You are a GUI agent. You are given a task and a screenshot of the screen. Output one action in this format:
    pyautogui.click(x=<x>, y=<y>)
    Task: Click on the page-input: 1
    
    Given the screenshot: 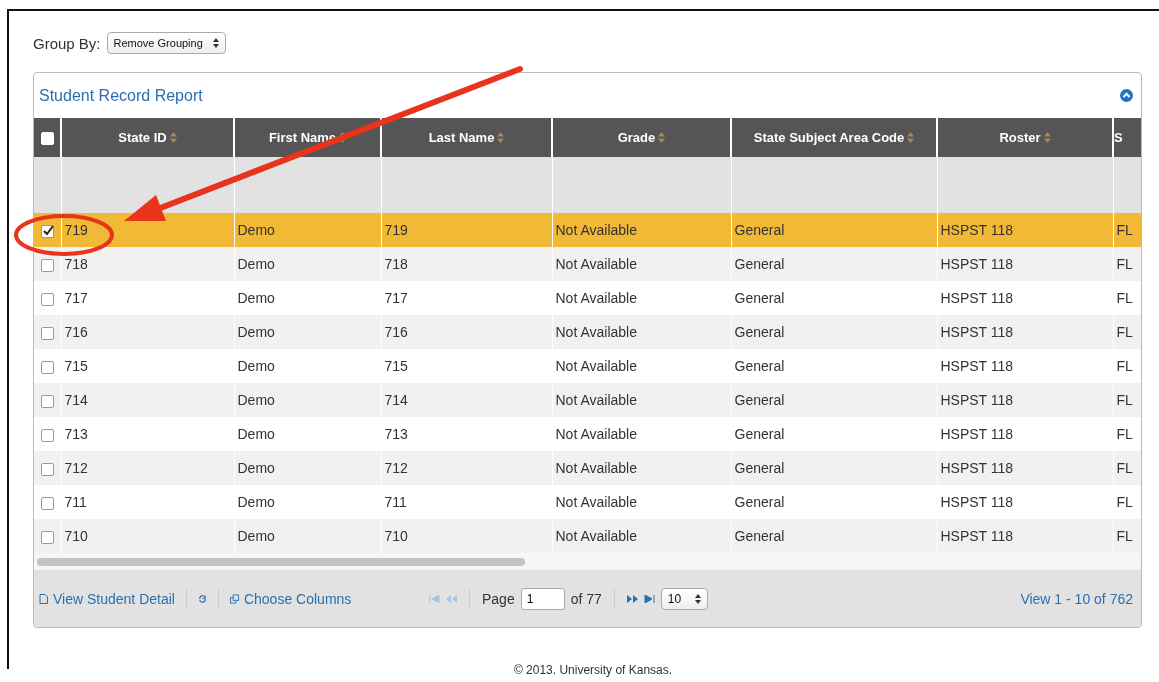 What is the action you would take?
    pyautogui.click(x=542, y=598)
    